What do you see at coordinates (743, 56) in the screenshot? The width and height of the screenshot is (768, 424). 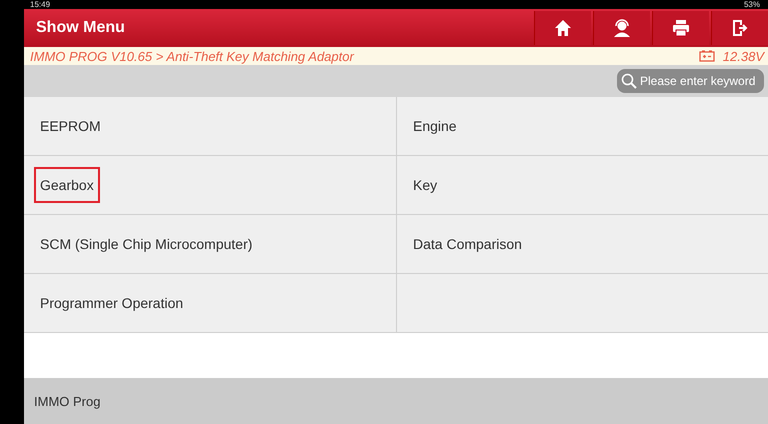 I see `voltage-reading: 12.38V` at bounding box center [743, 56].